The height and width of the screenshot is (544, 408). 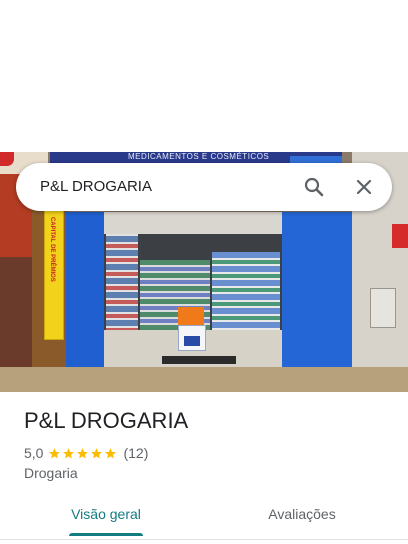 What do you see at coordinates (364, 187) in the screenshot?
I see `close-icon` at bounding box center [364, 187].